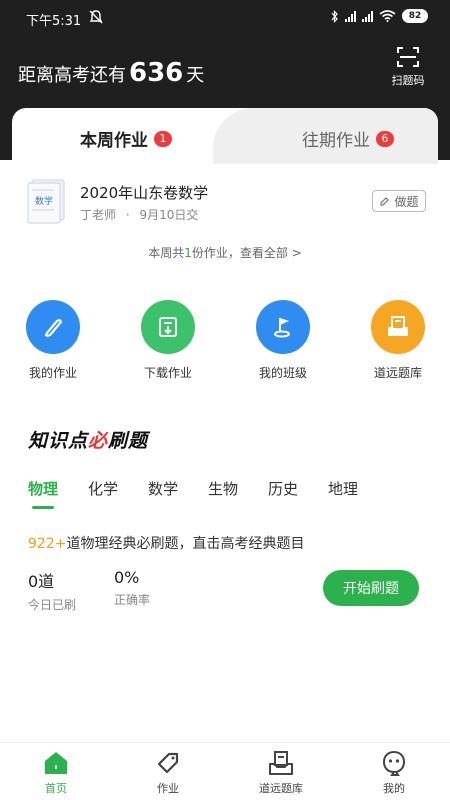 This screenshot has height=800, width=450. Describe the element at coordinates (185, 544) in the screenshot. I see `description-text: 道物理经典必刷题，直击高考经典题目` at that location.